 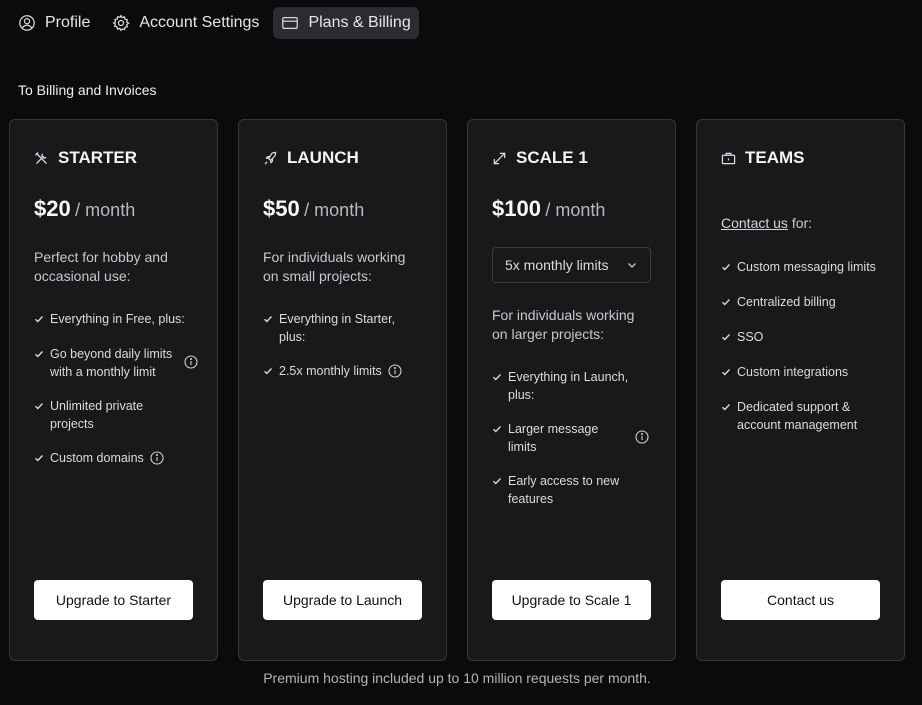 I want to click on feature-text: Everything in Free, plus:, so click(x=117, y=319).